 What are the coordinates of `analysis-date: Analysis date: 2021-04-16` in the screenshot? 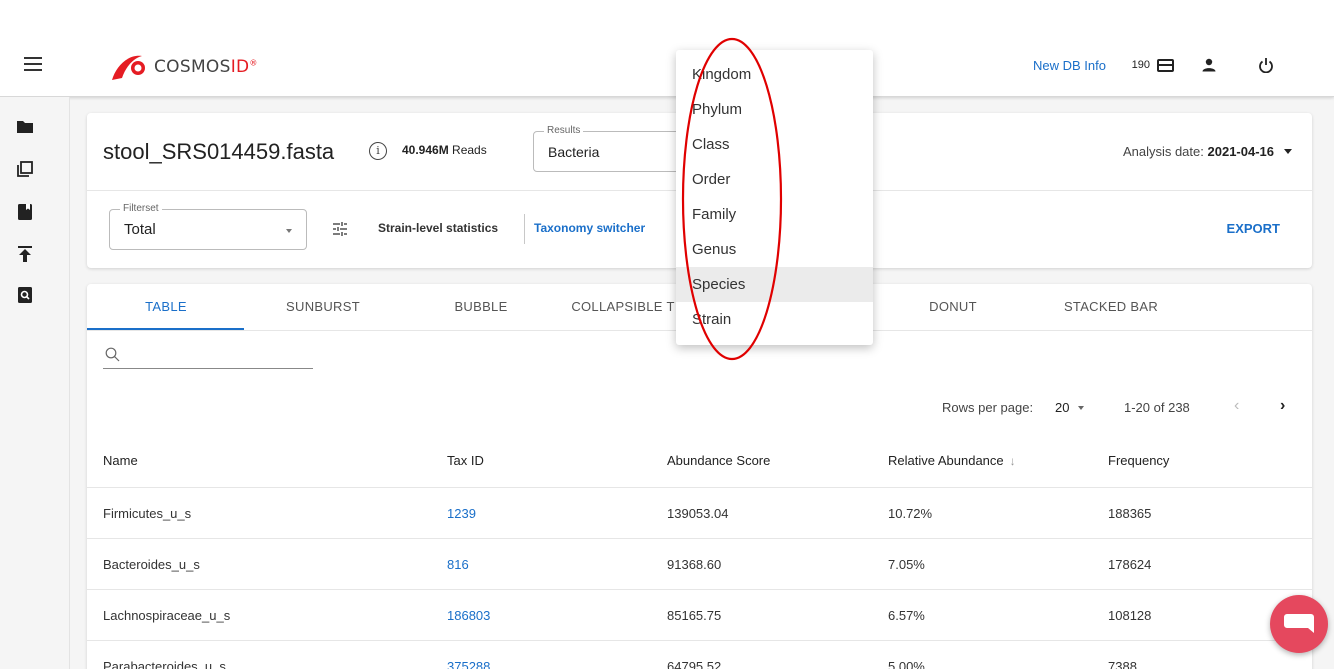 It's located at (1198, 151).